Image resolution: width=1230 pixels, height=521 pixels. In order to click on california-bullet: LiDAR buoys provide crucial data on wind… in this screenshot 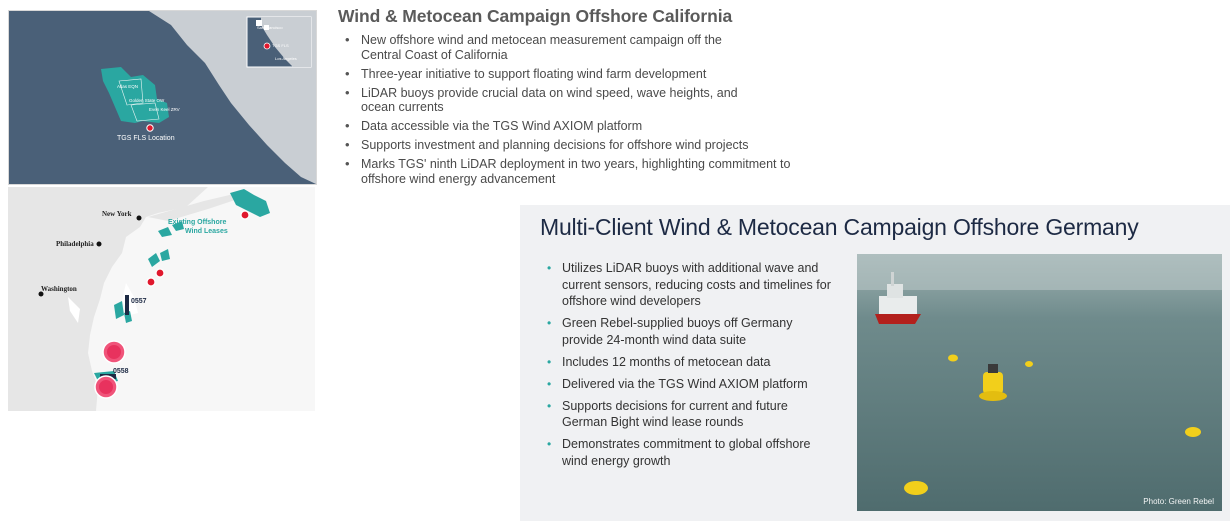, I will do `click(554, 100)`.